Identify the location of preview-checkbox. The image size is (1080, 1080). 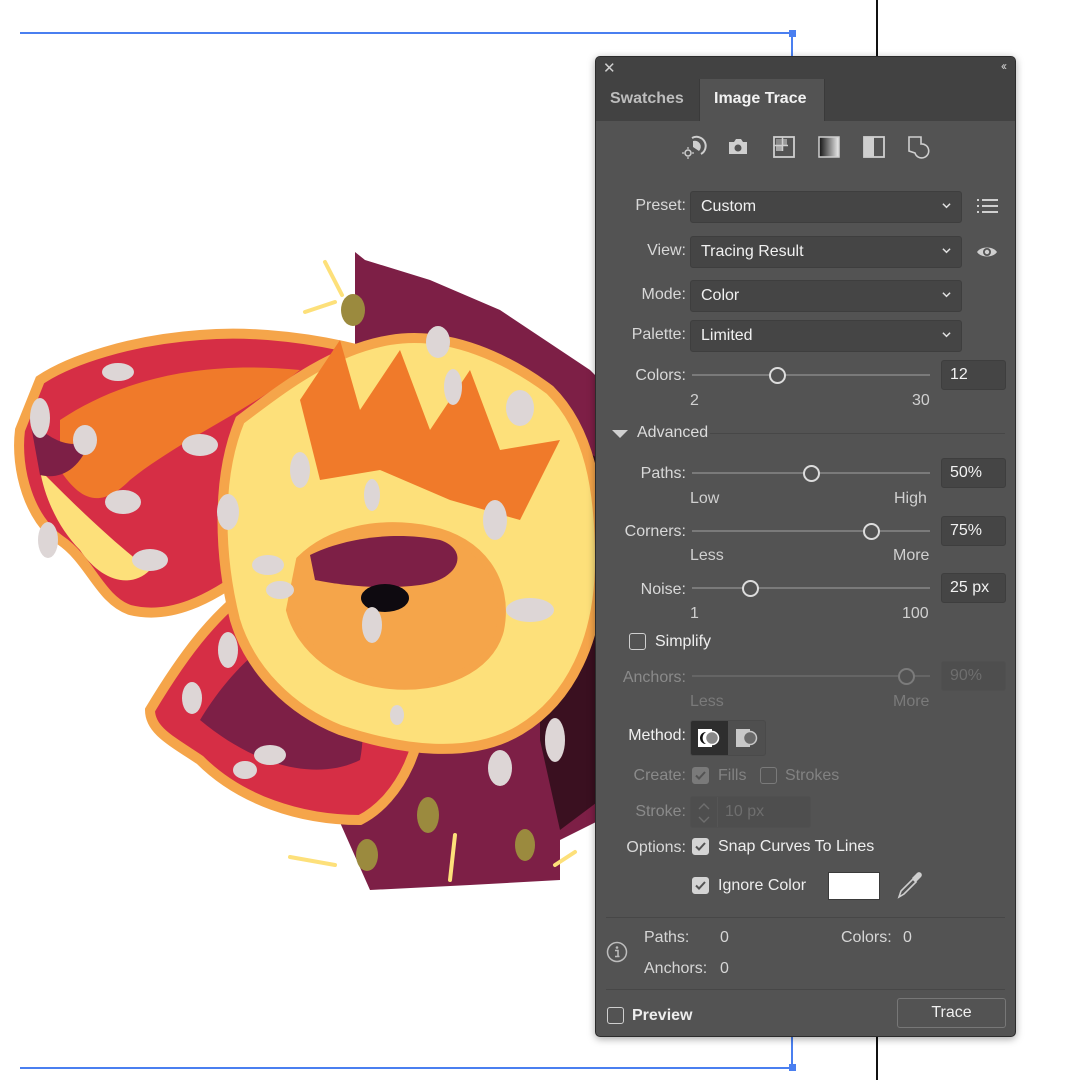
(615, 1015).